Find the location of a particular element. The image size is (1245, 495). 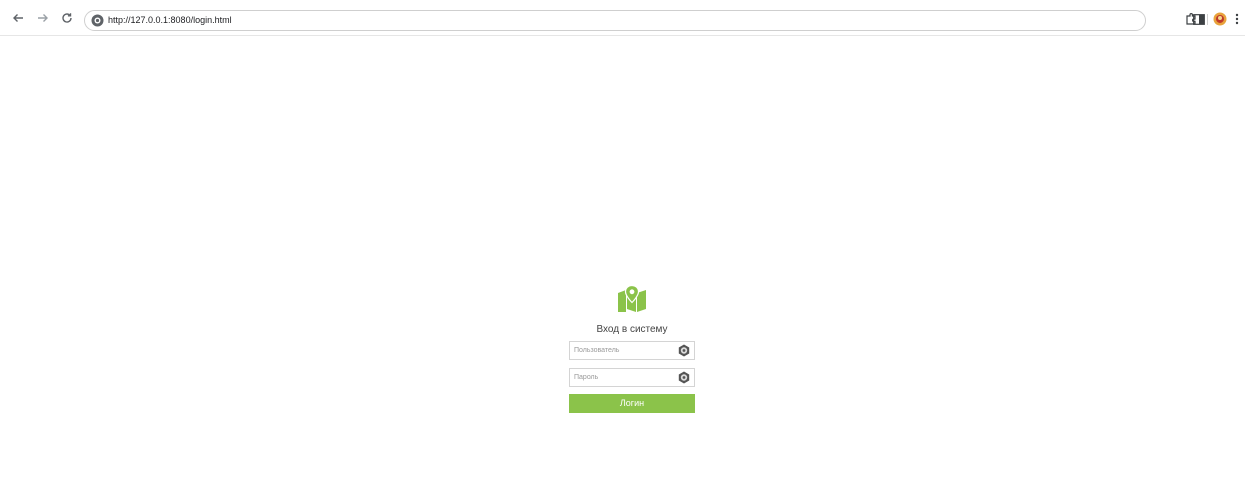

lock-badge-icon is located at coordinates (684, 377).